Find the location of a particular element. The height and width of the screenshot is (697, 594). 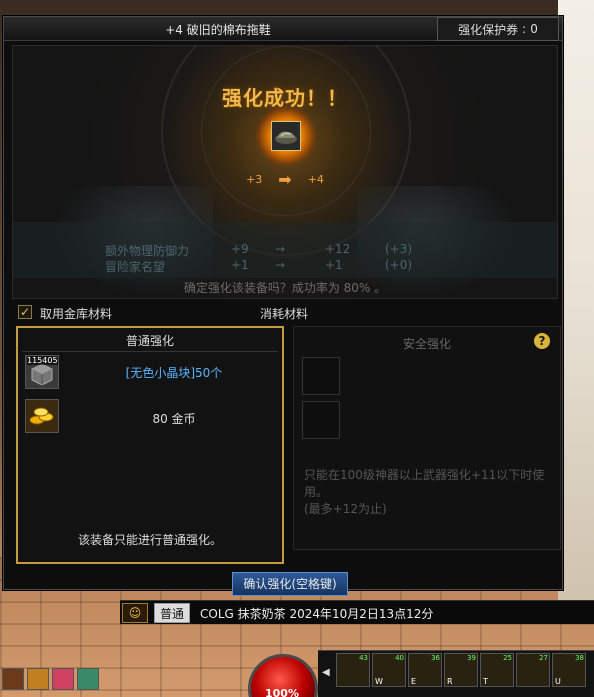

stat-row: 额外物理防御力 +9 → +12 (+3) is located at coordinates (258, 250).